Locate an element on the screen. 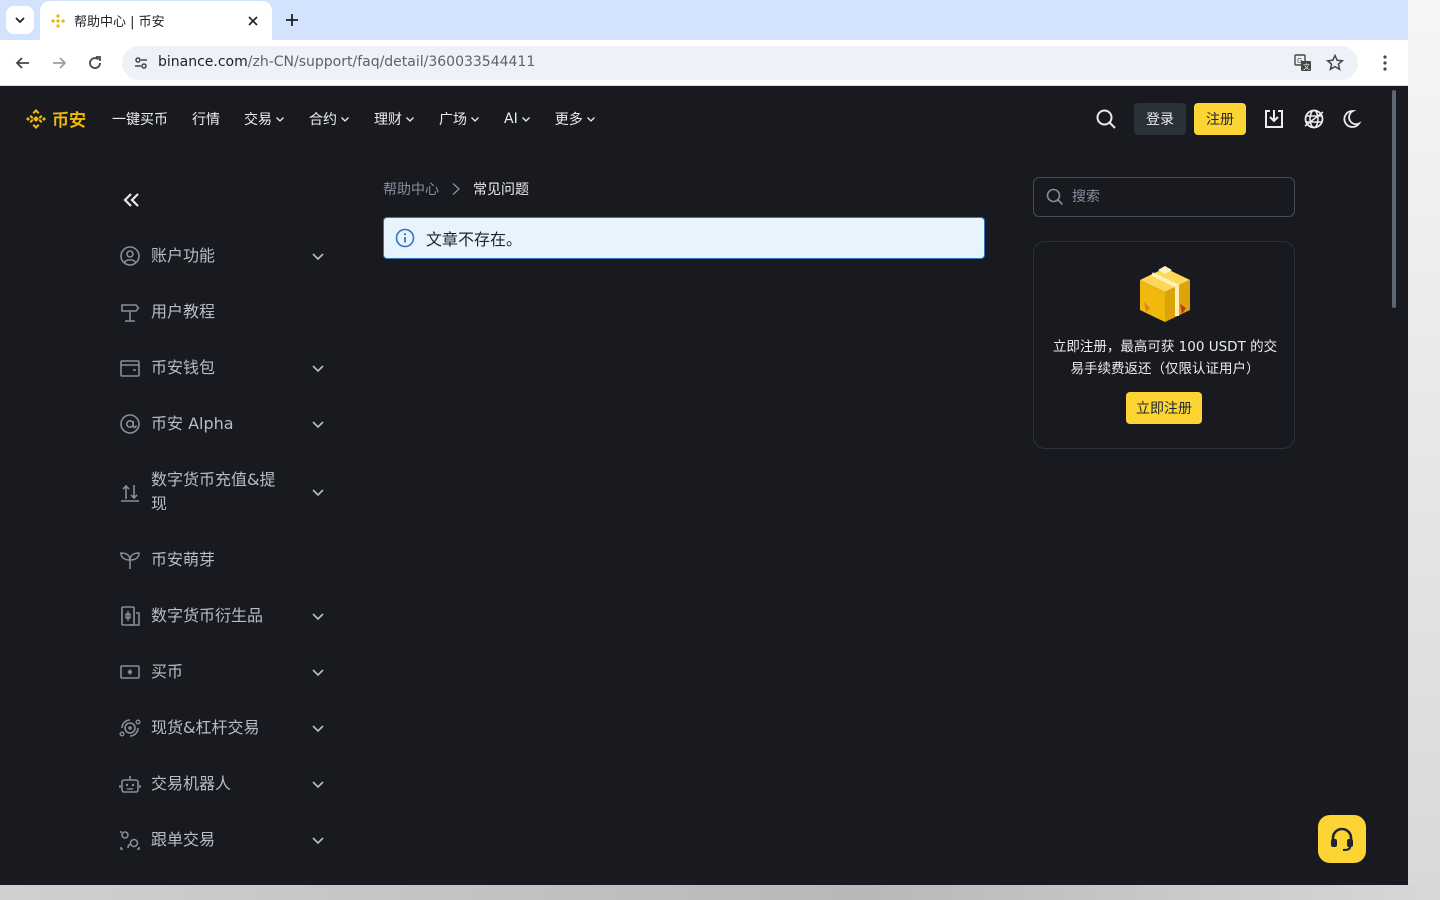  tab-title: 帮助中心 | 币安 is located at coordinates (119, 22).